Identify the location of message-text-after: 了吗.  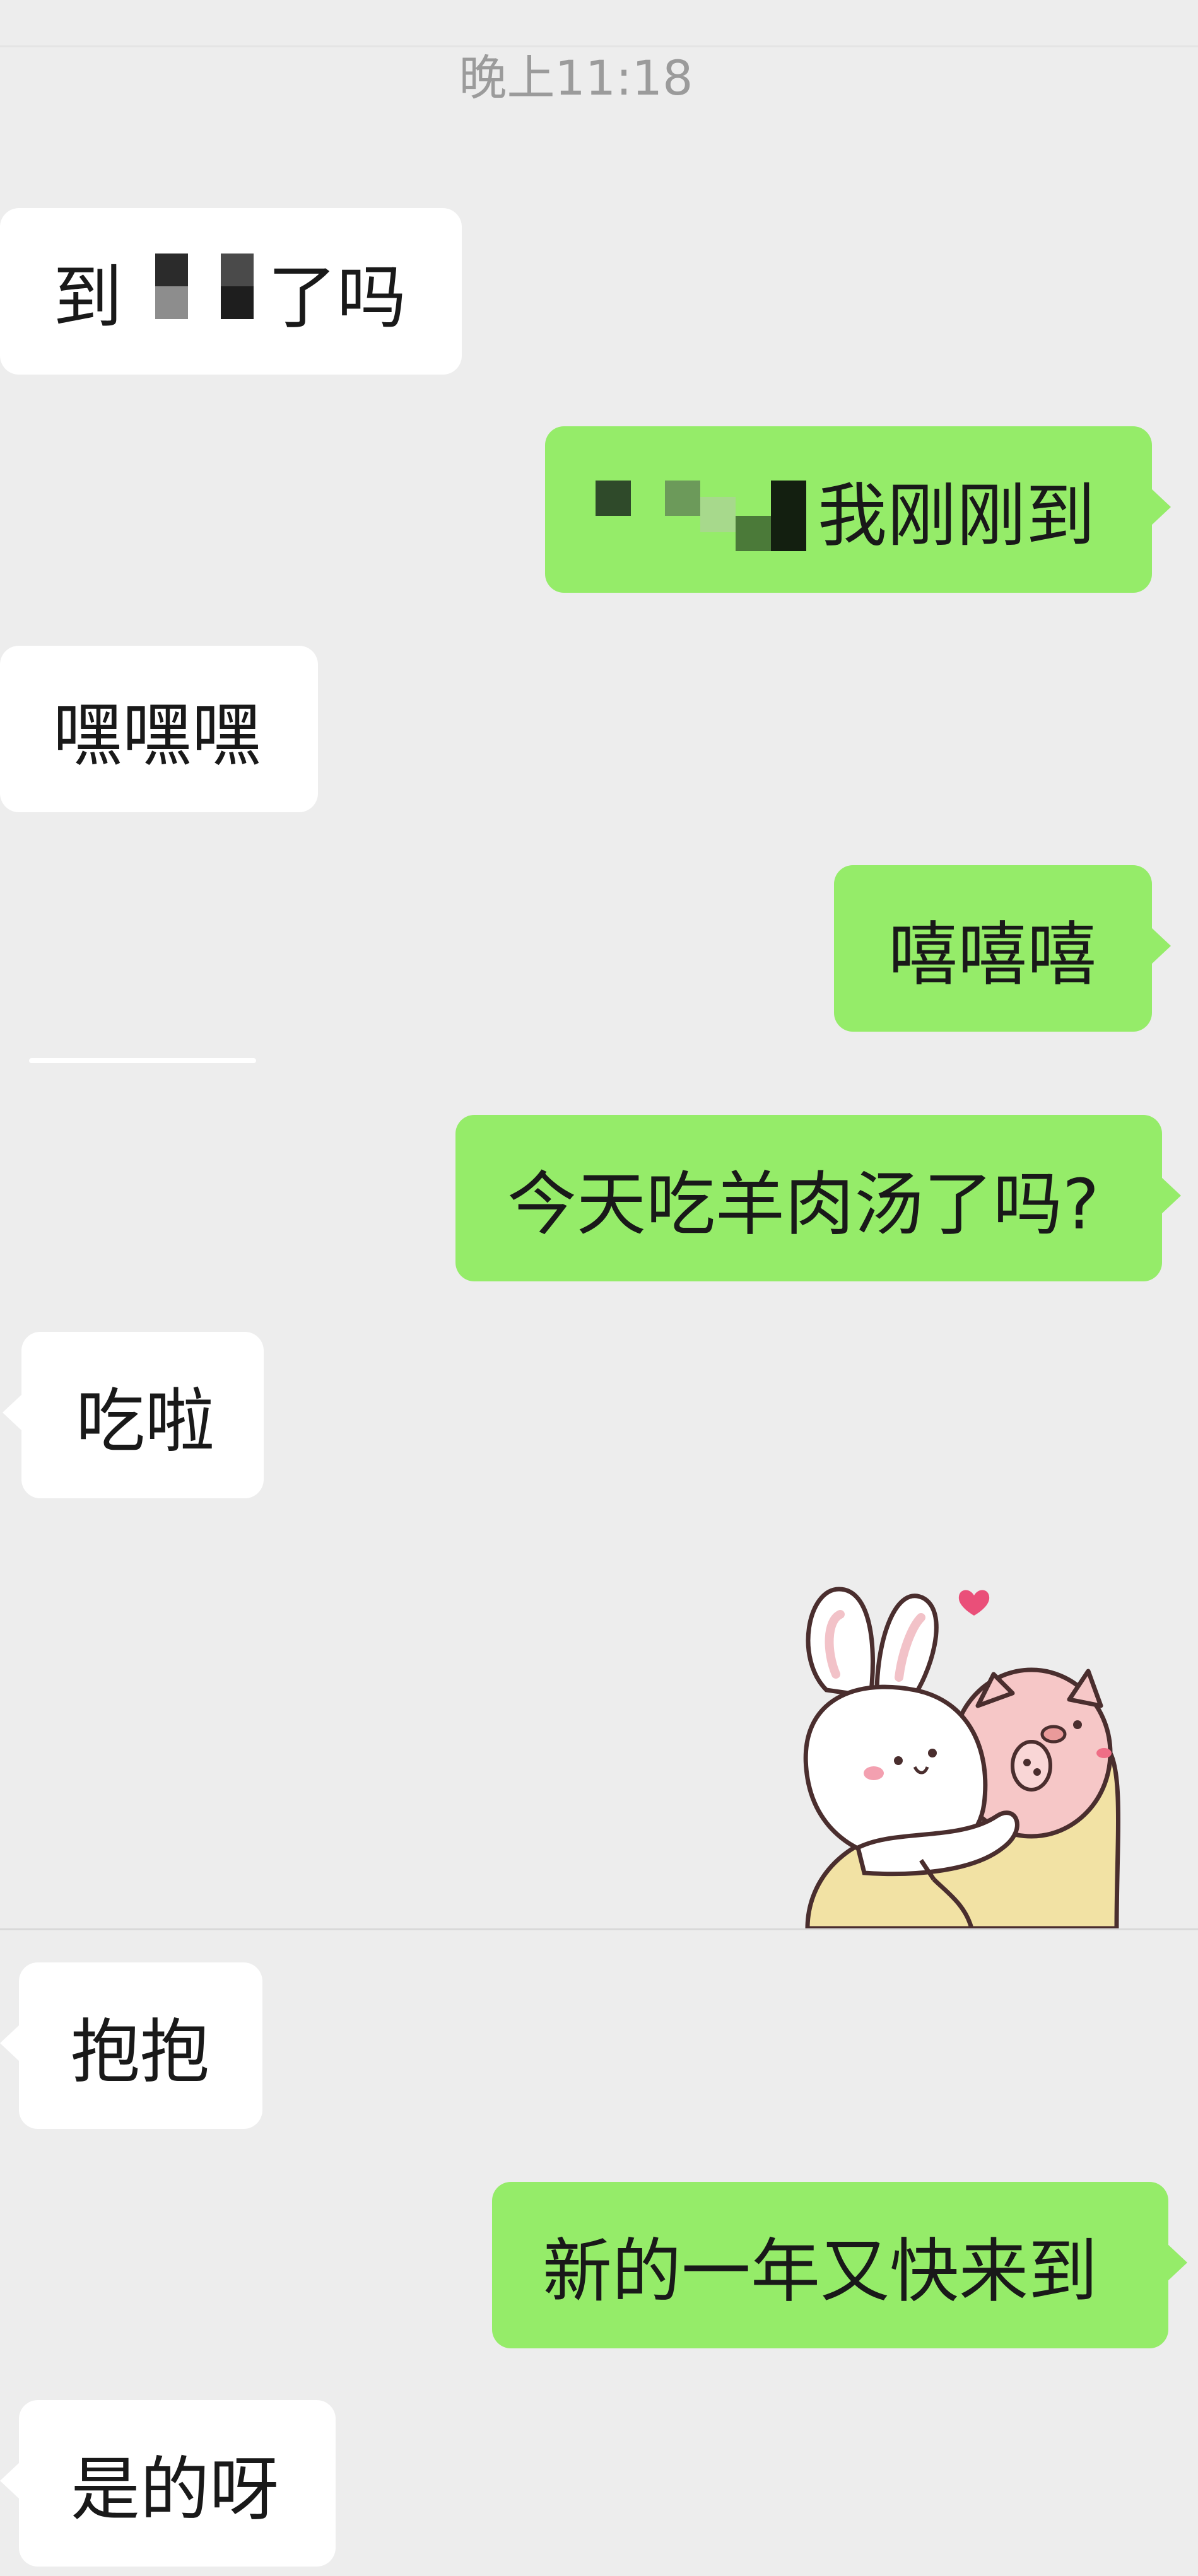
(336, 298).